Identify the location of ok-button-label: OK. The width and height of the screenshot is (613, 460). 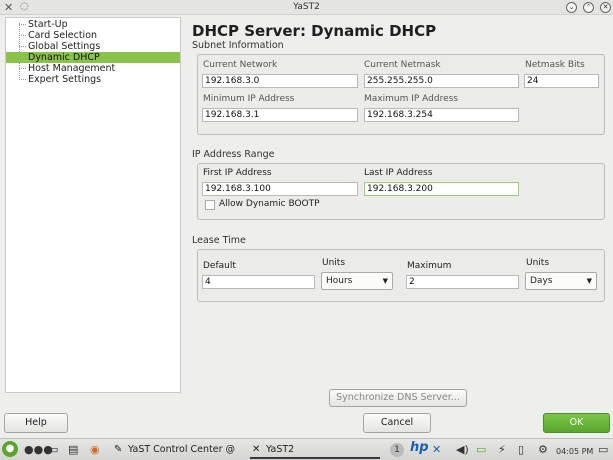
(576, 422).